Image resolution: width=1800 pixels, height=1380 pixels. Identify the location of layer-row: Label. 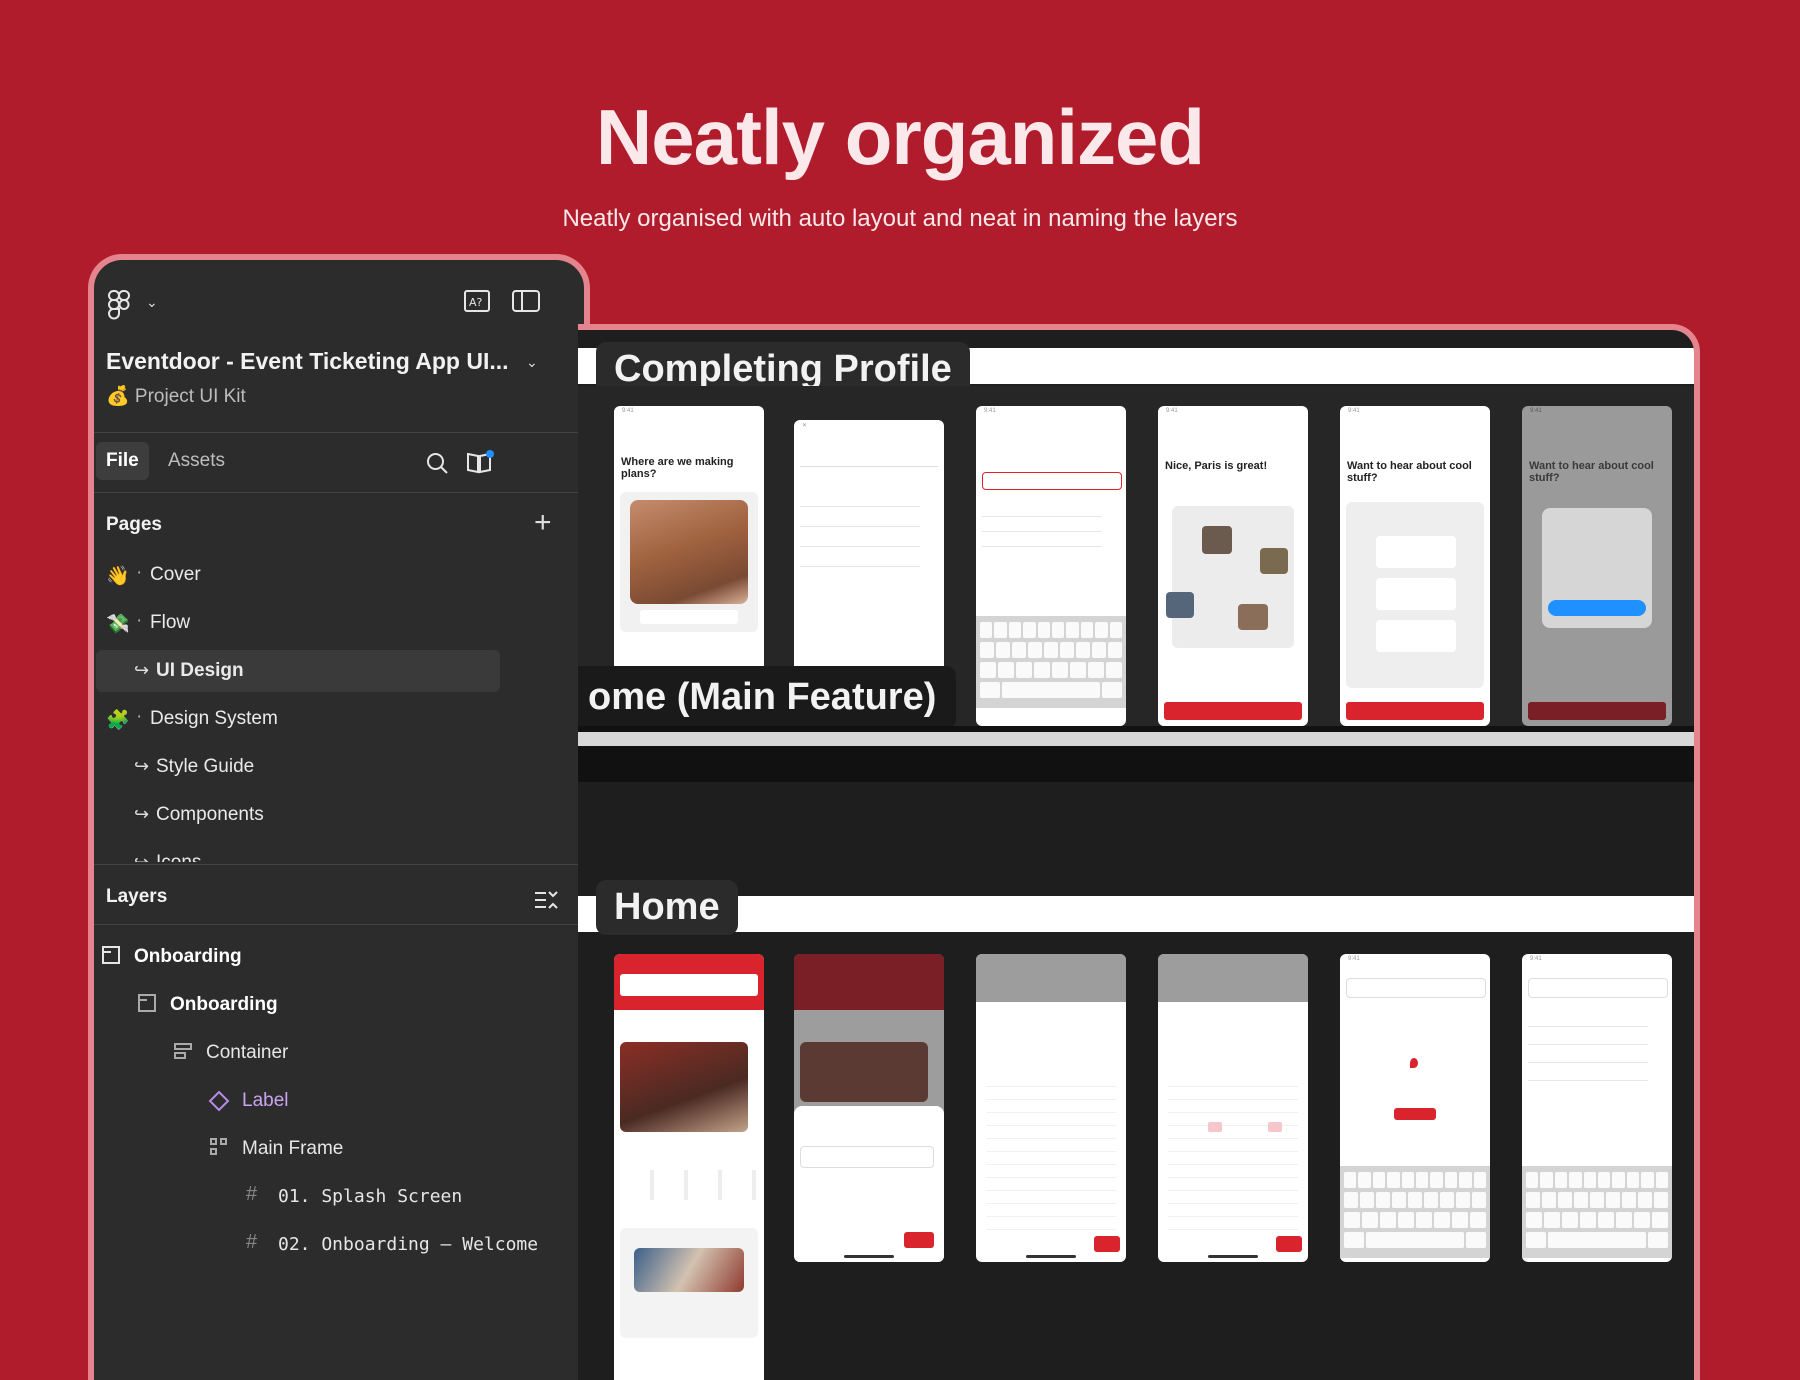
(339, 1100).